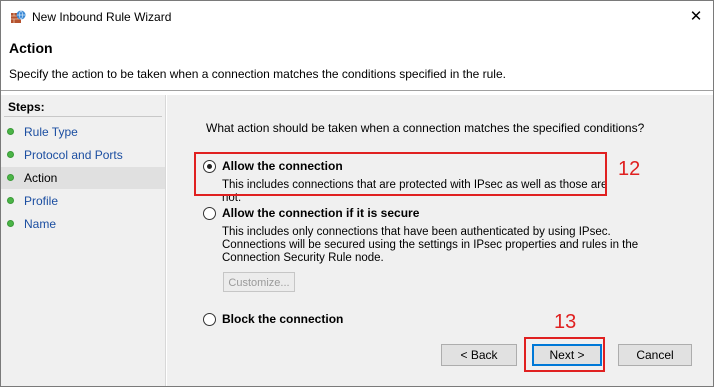  Describe the element at coordinates (83, 116) in the screenshot. I see `steps-divider` at that location.